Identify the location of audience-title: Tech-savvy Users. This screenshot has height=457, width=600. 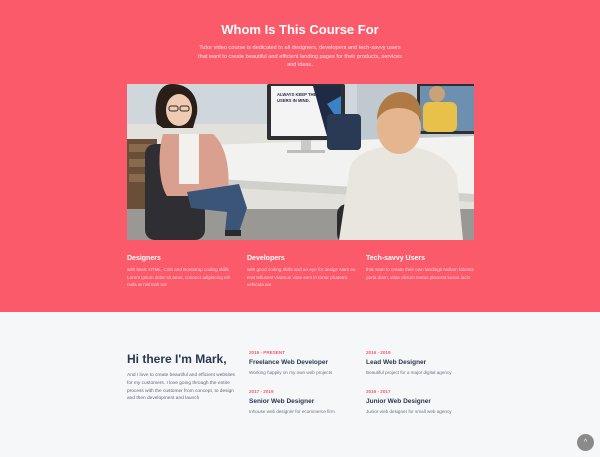
(396, 258).